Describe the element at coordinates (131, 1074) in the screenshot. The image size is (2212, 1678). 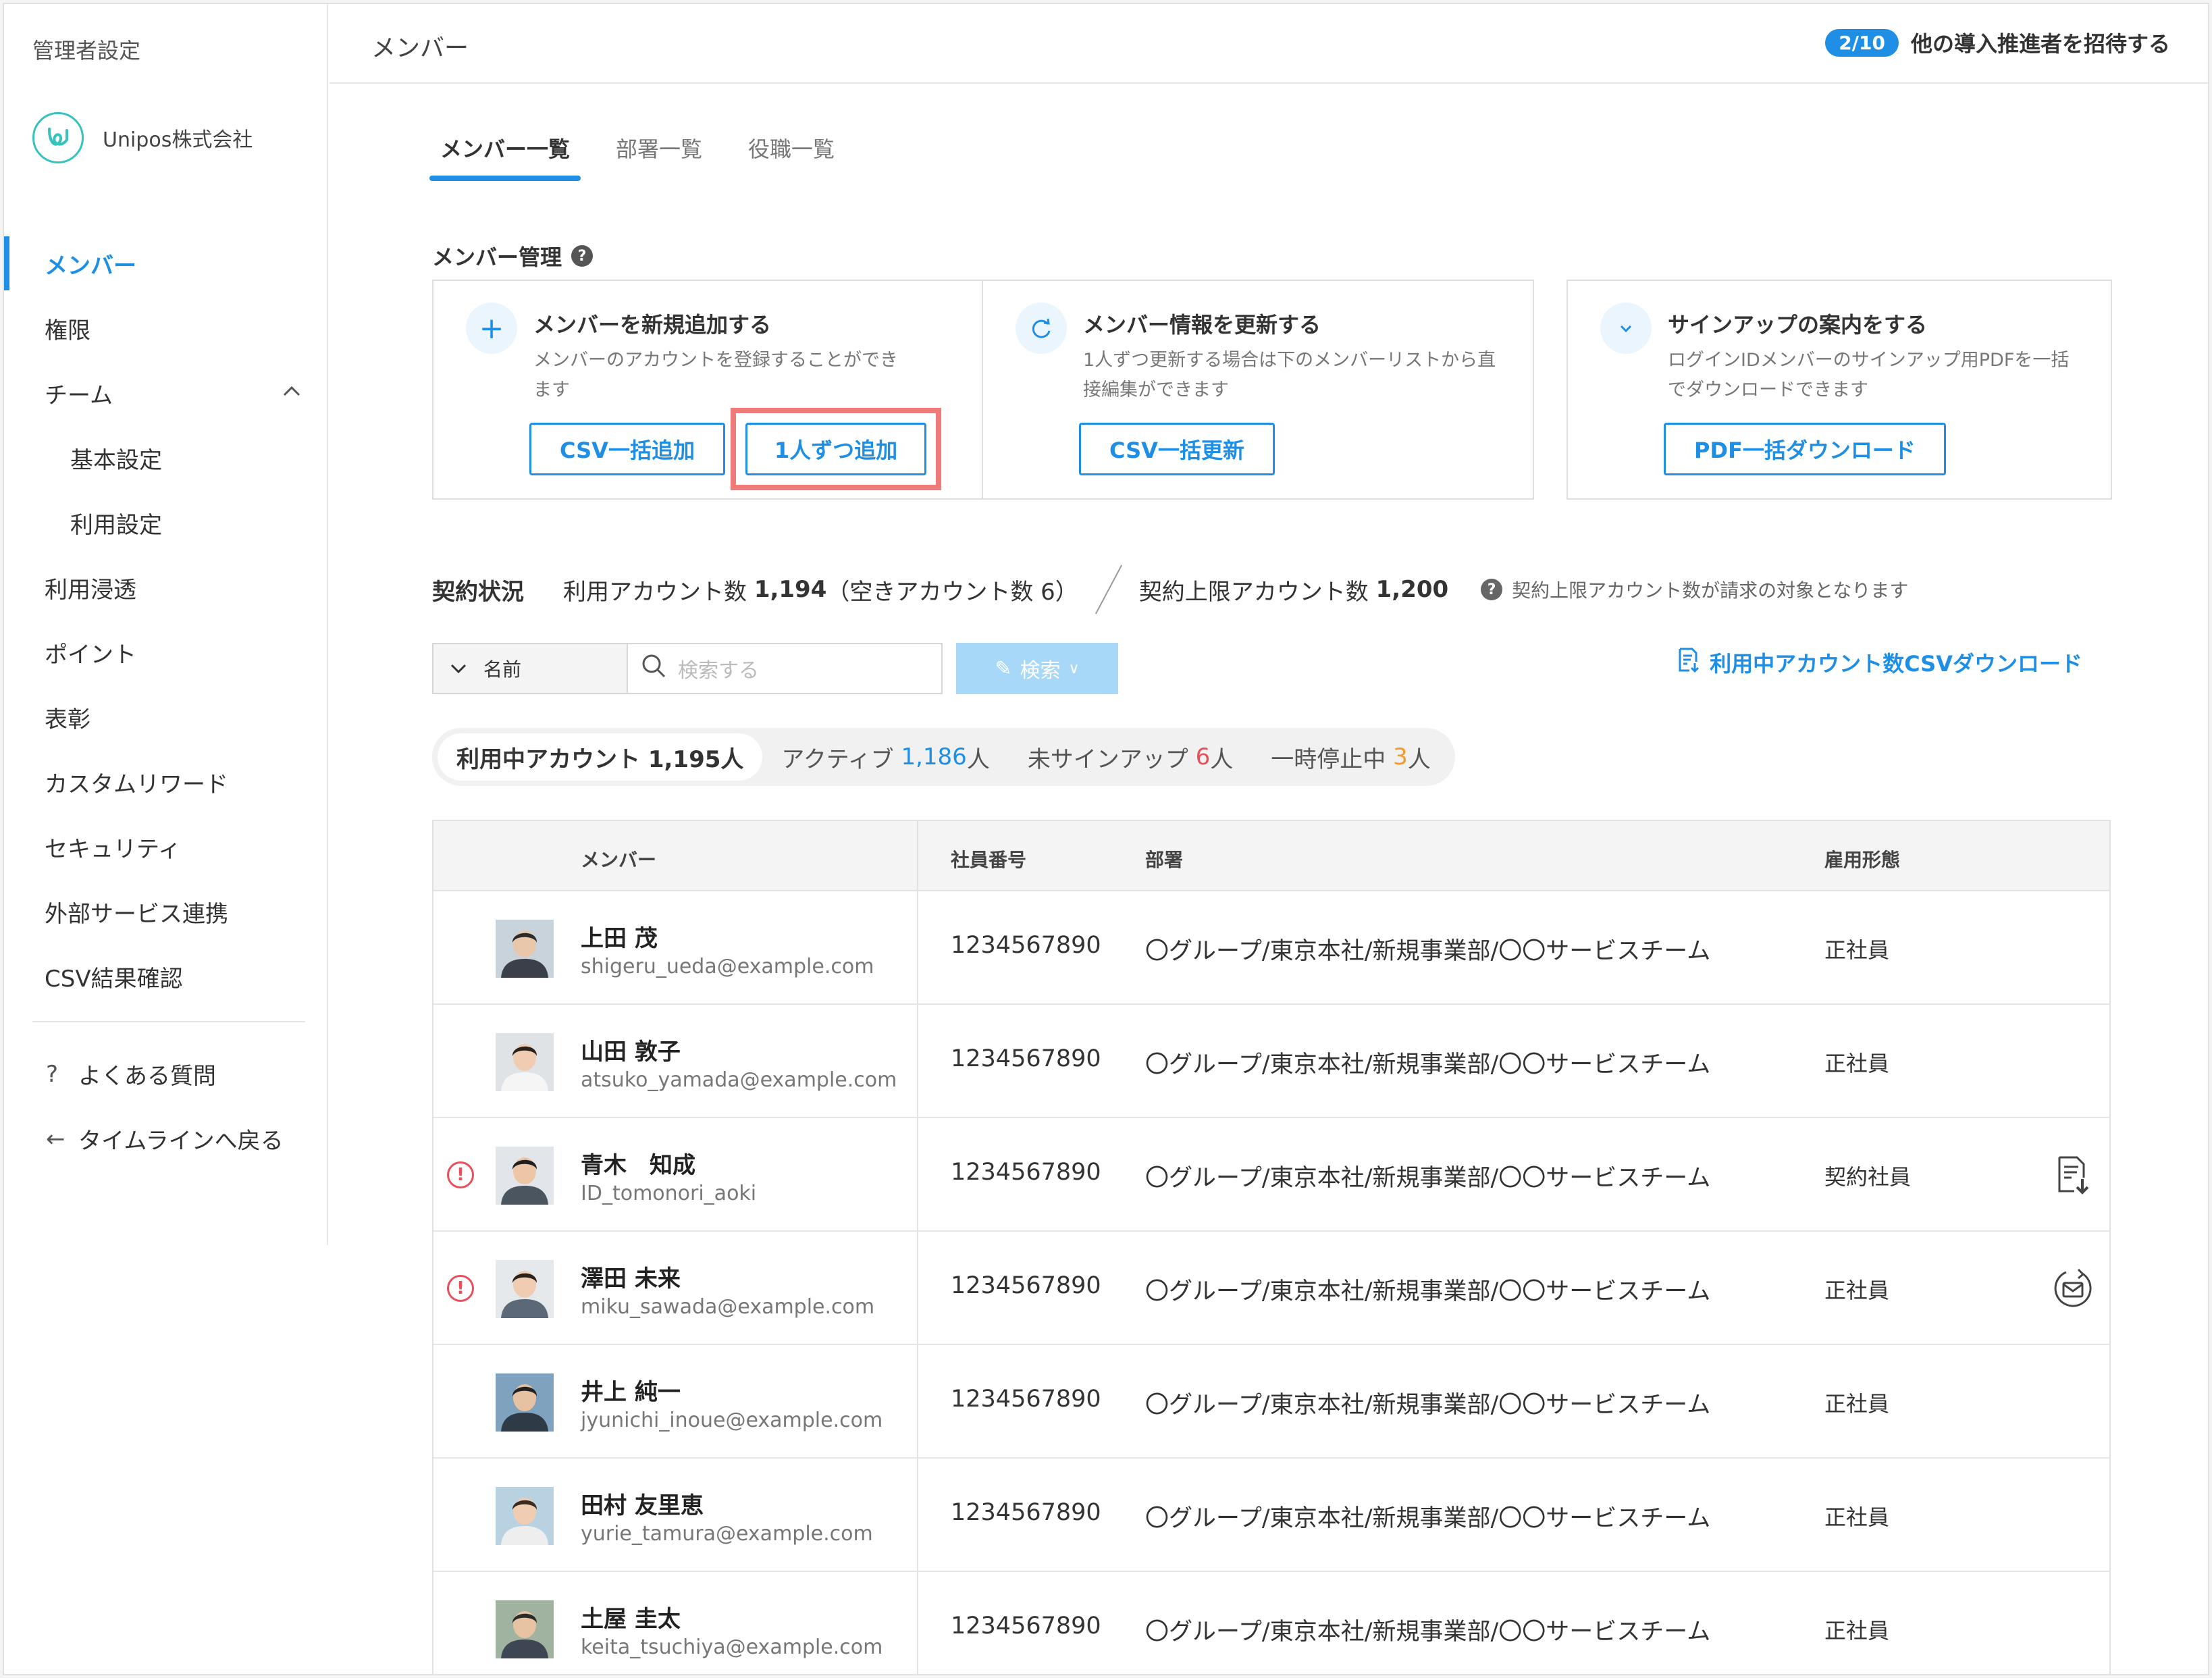
I see `faq-link: ? よくある質問` at that location.